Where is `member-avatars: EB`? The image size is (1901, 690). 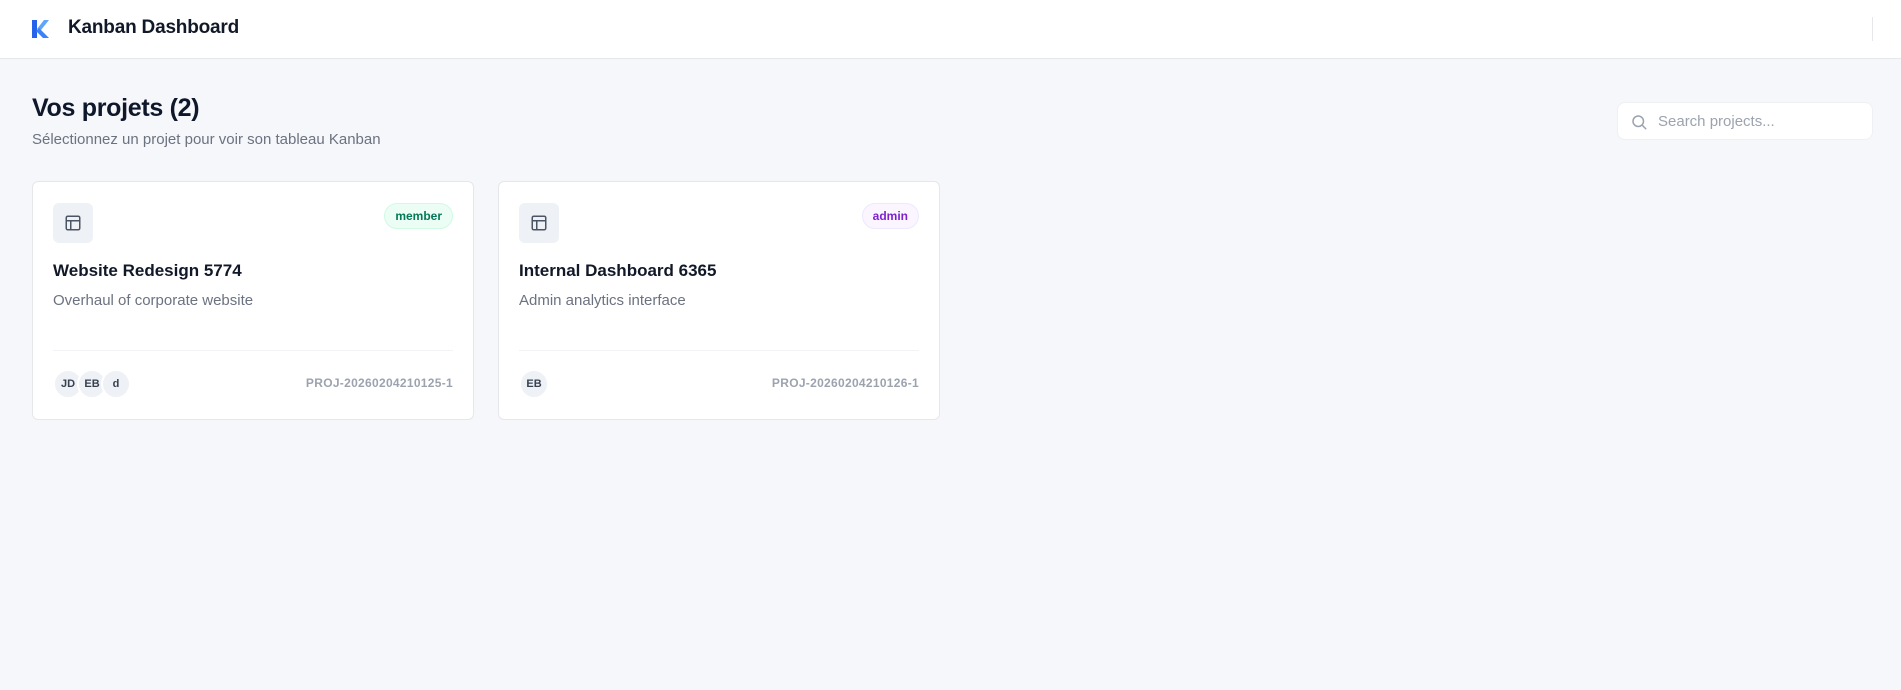 member-avatars: EB is located at coordinates (534, 384).